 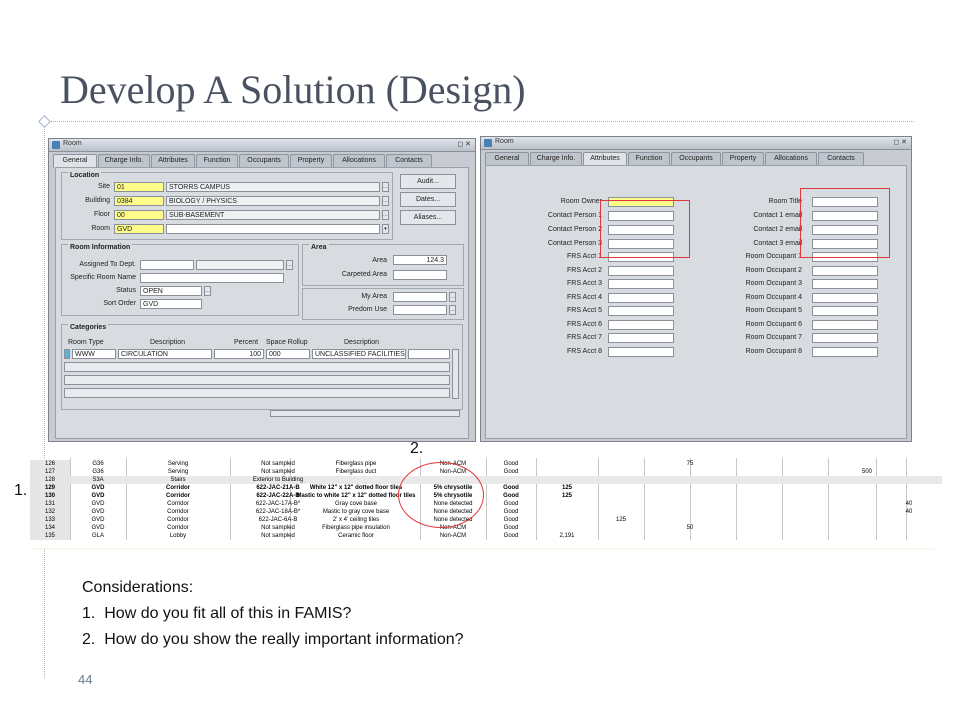 What do you see at coordinates (288, 354) in the screenshot?
I see `space-rollup-cell: 000` at bounding box center [288, 354].